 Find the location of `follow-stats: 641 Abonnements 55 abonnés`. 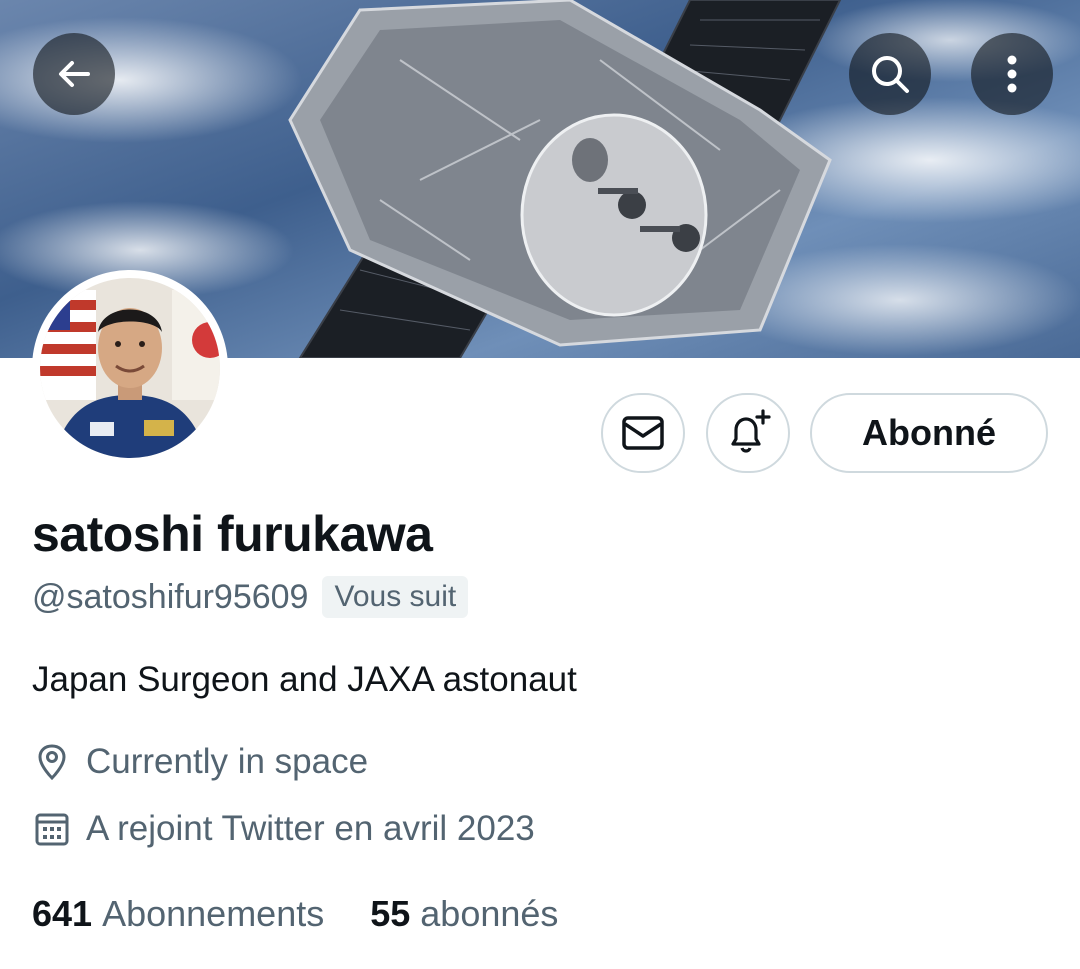

follow-stats: 641 Abonnements 55 abonnés is located at coordinates (295, 914).